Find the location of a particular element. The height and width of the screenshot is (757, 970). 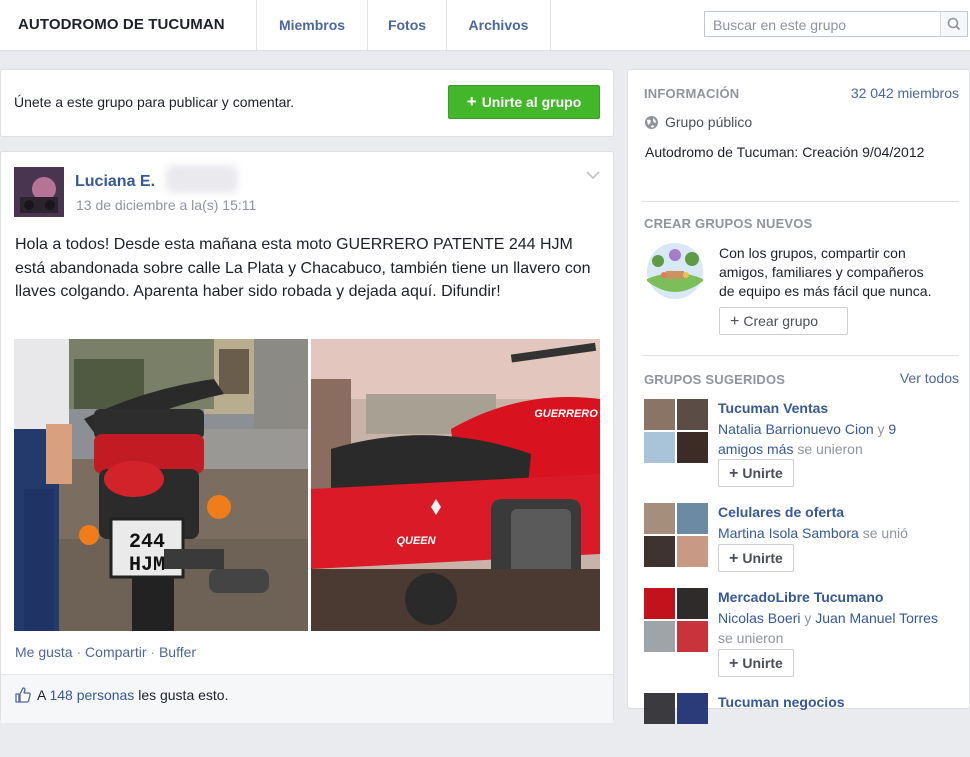

create-text-line-1: Con los grupos, compartir con is located at coordinates (812, 253).